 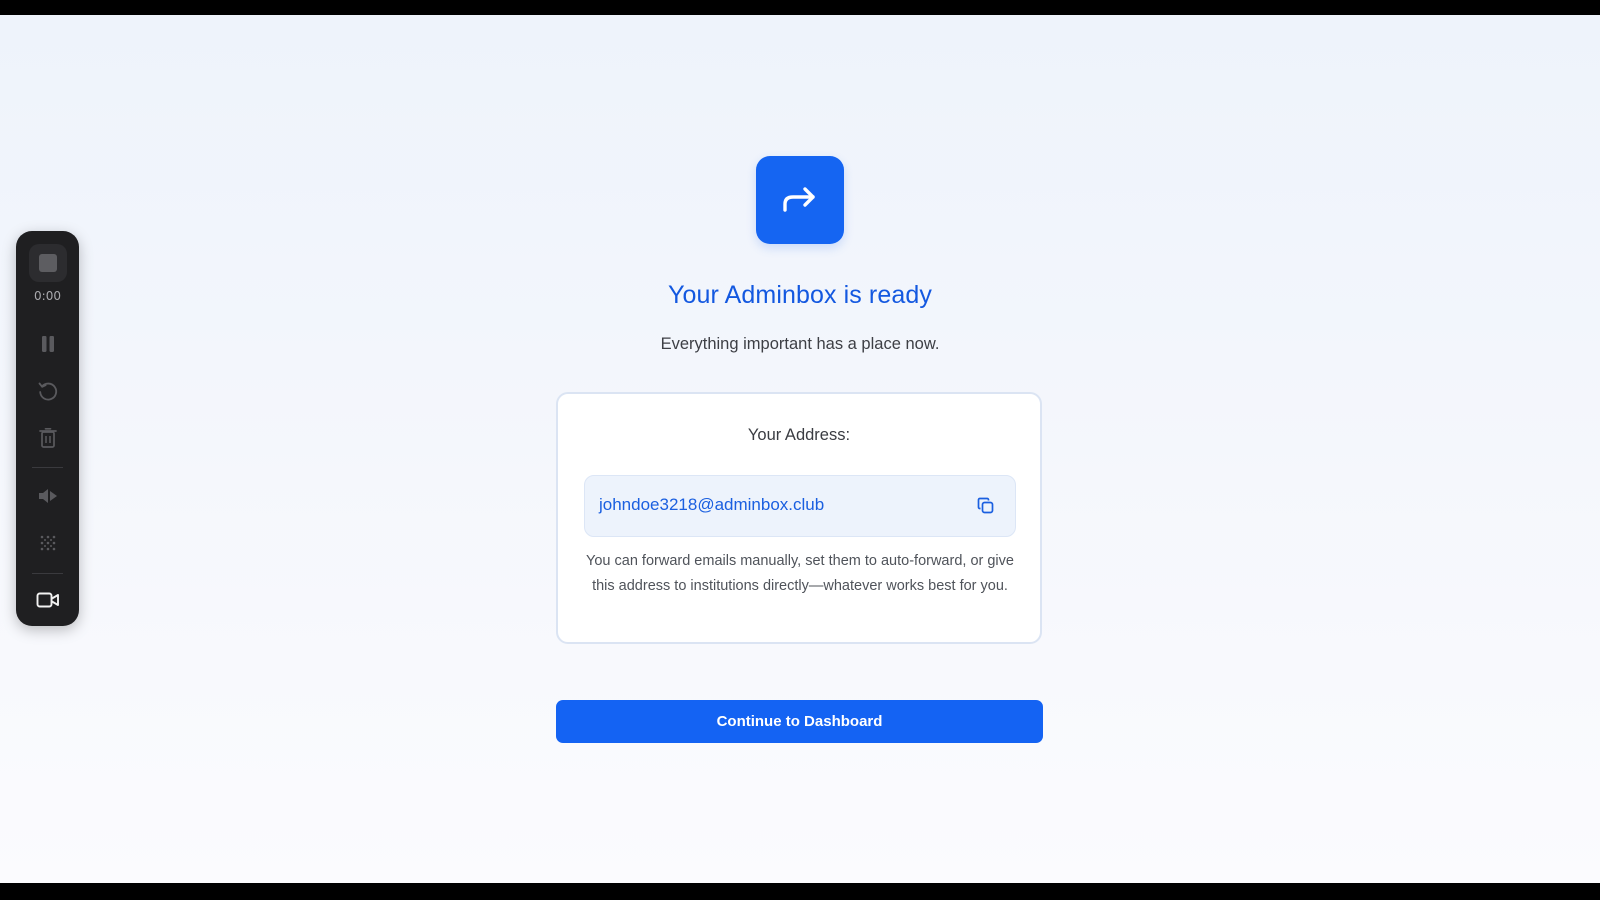 I want to click on stop-recording-button, so click(x=47, y=263).